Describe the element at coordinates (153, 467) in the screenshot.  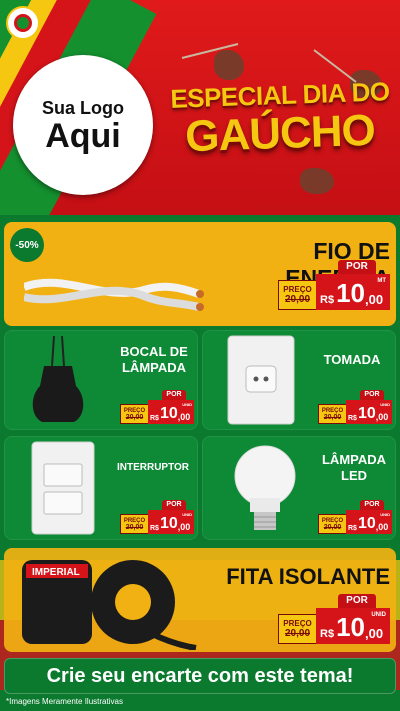
I see `product-name: INTERRUPTOR` at that location.